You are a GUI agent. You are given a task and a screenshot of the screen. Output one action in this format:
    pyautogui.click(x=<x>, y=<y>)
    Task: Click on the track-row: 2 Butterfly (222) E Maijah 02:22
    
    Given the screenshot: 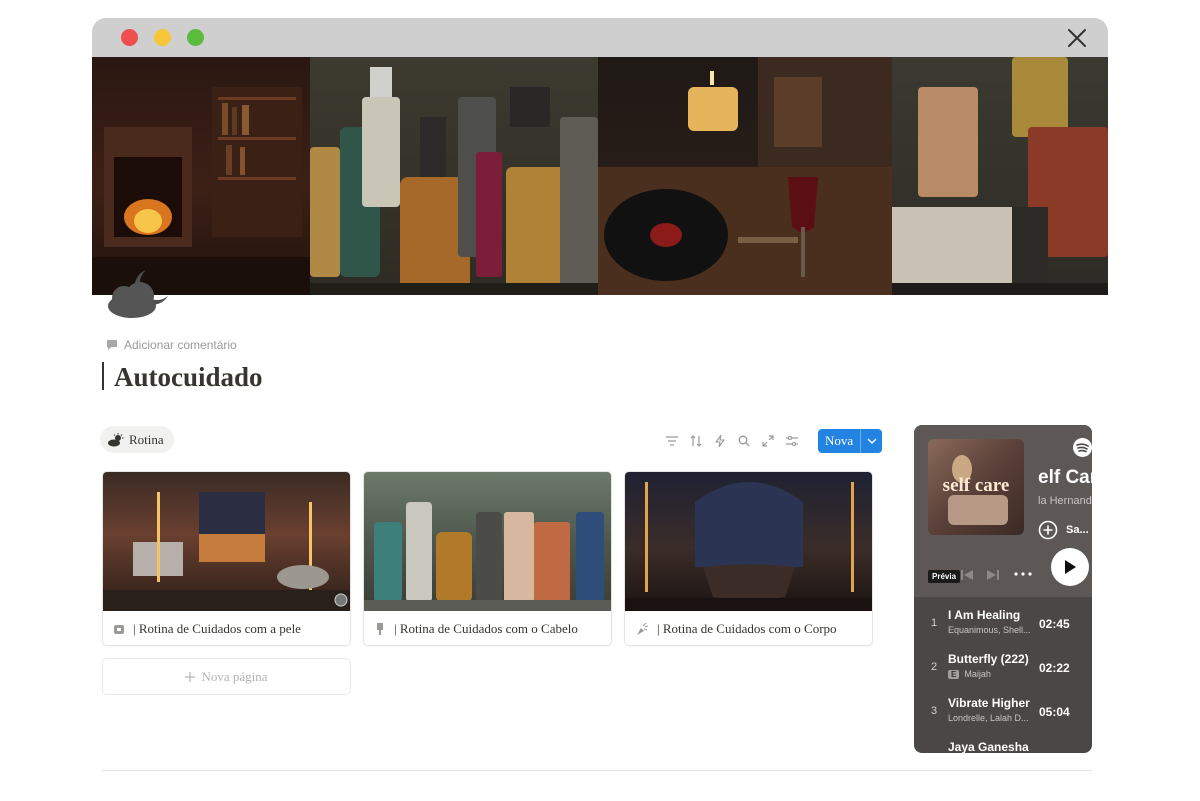 What is the action you would take?
    pyautogui.click(x=1003, y=668)
    